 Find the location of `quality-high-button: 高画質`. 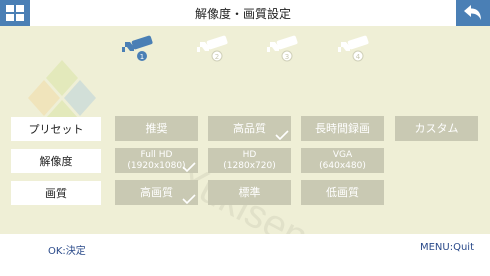

quality-high-button: 高画質 is located at coordinates (156, 192).